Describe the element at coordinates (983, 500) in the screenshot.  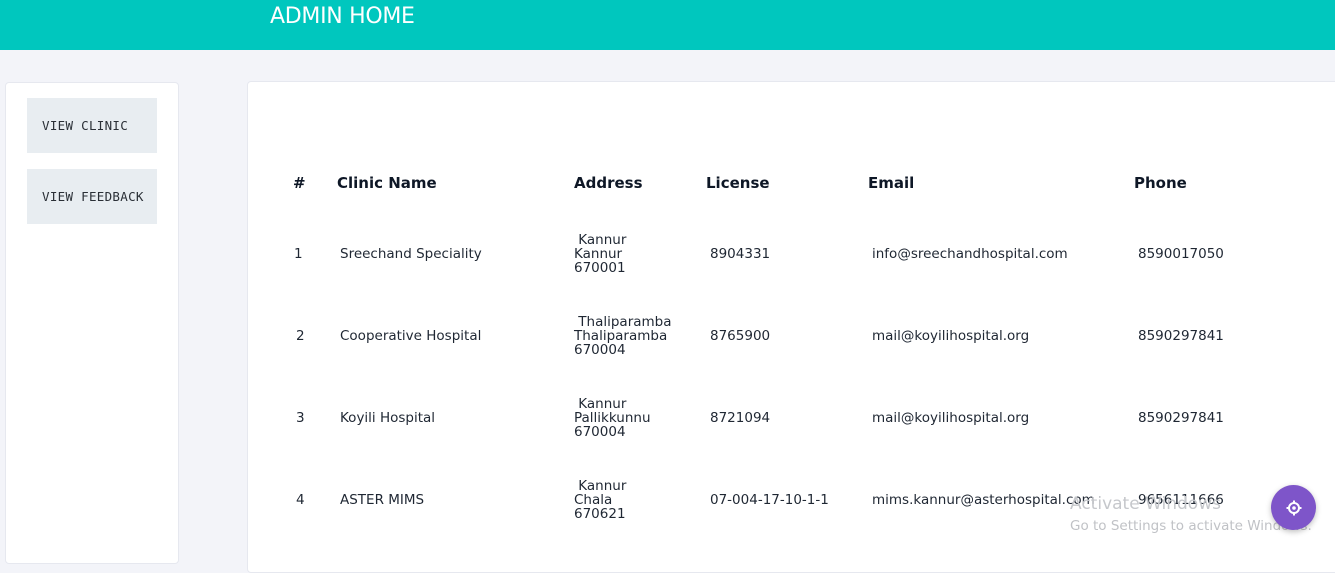
I see `email-value: mims.kannur@asterhospital.com` at that location.